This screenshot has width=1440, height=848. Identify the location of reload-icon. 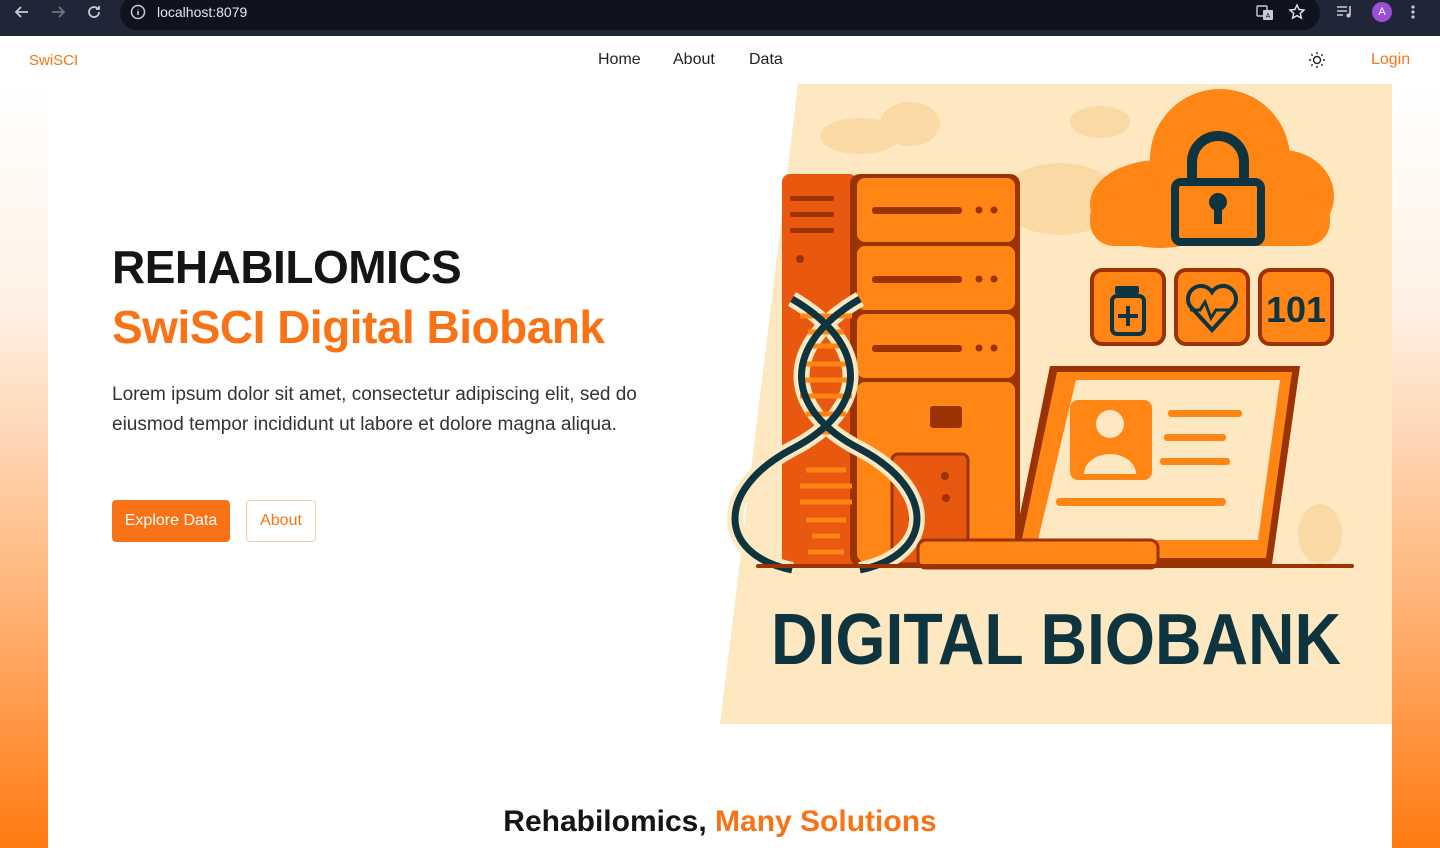
(94, 12).